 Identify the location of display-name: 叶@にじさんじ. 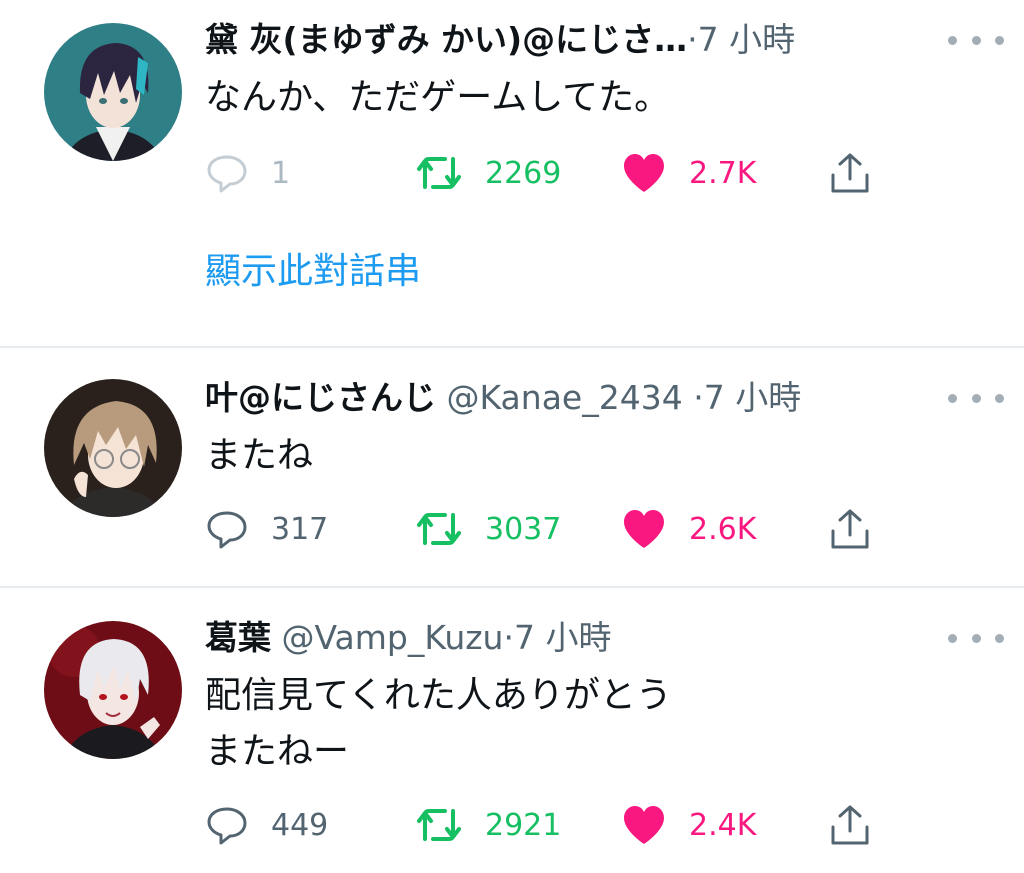
(320, 397).